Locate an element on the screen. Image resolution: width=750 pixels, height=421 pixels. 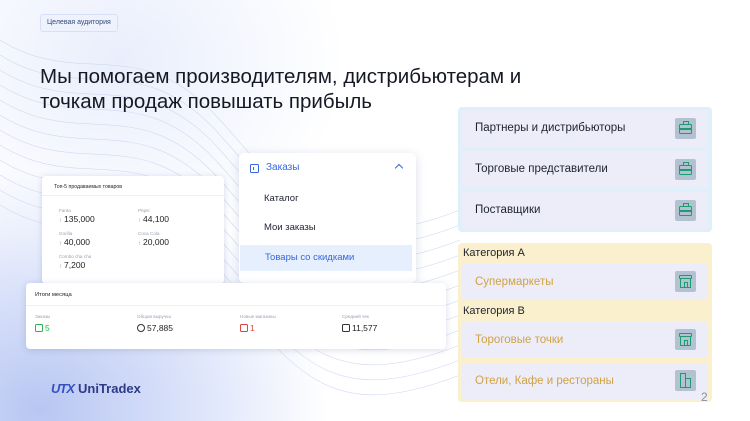
product-value: ↑ 7,200 is located at coordinates (72, 265).